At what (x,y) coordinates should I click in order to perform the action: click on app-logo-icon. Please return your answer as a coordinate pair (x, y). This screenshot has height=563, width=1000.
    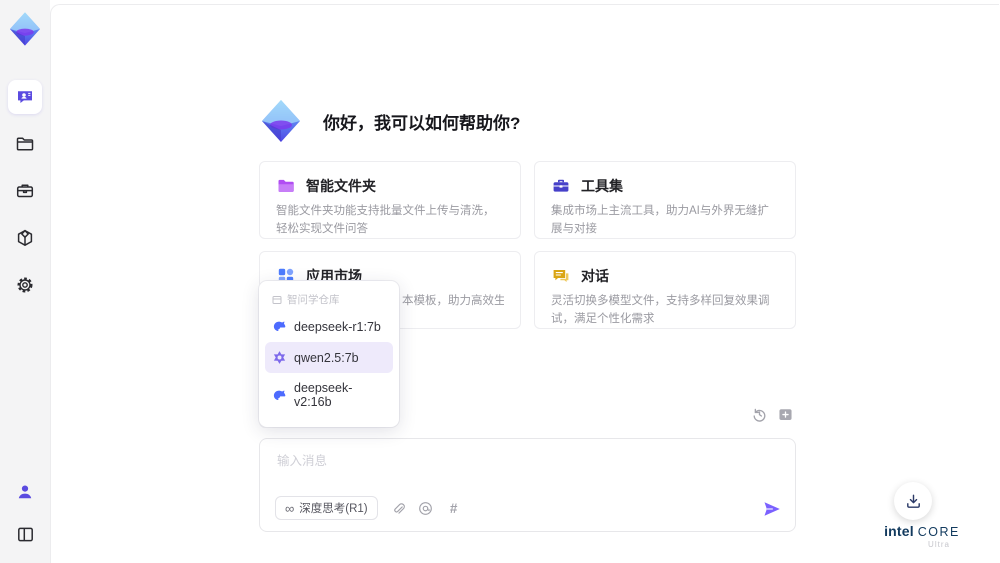
    Looking at the image, I should click on (25, 29).